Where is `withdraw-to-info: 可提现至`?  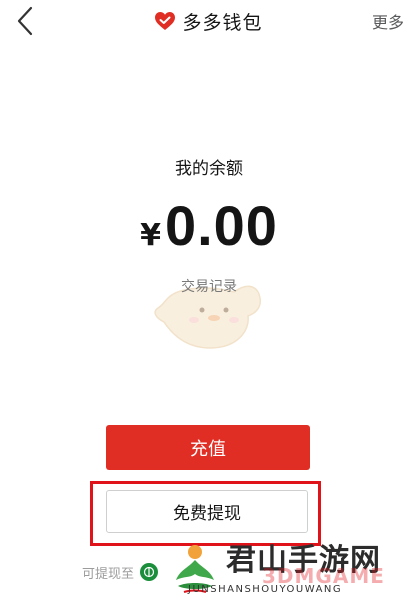
withdraw-to-info: 可提现至 is located at coordinates (120, 572).